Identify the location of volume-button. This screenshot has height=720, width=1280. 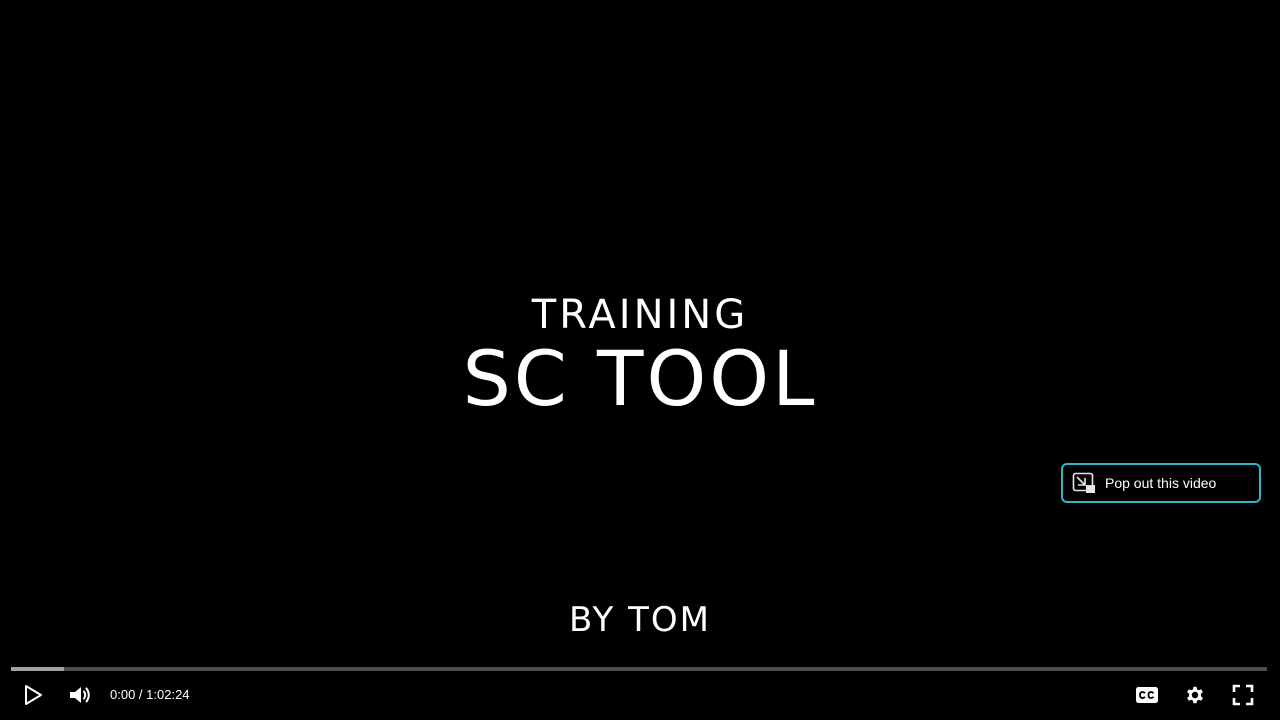
(80, 695).